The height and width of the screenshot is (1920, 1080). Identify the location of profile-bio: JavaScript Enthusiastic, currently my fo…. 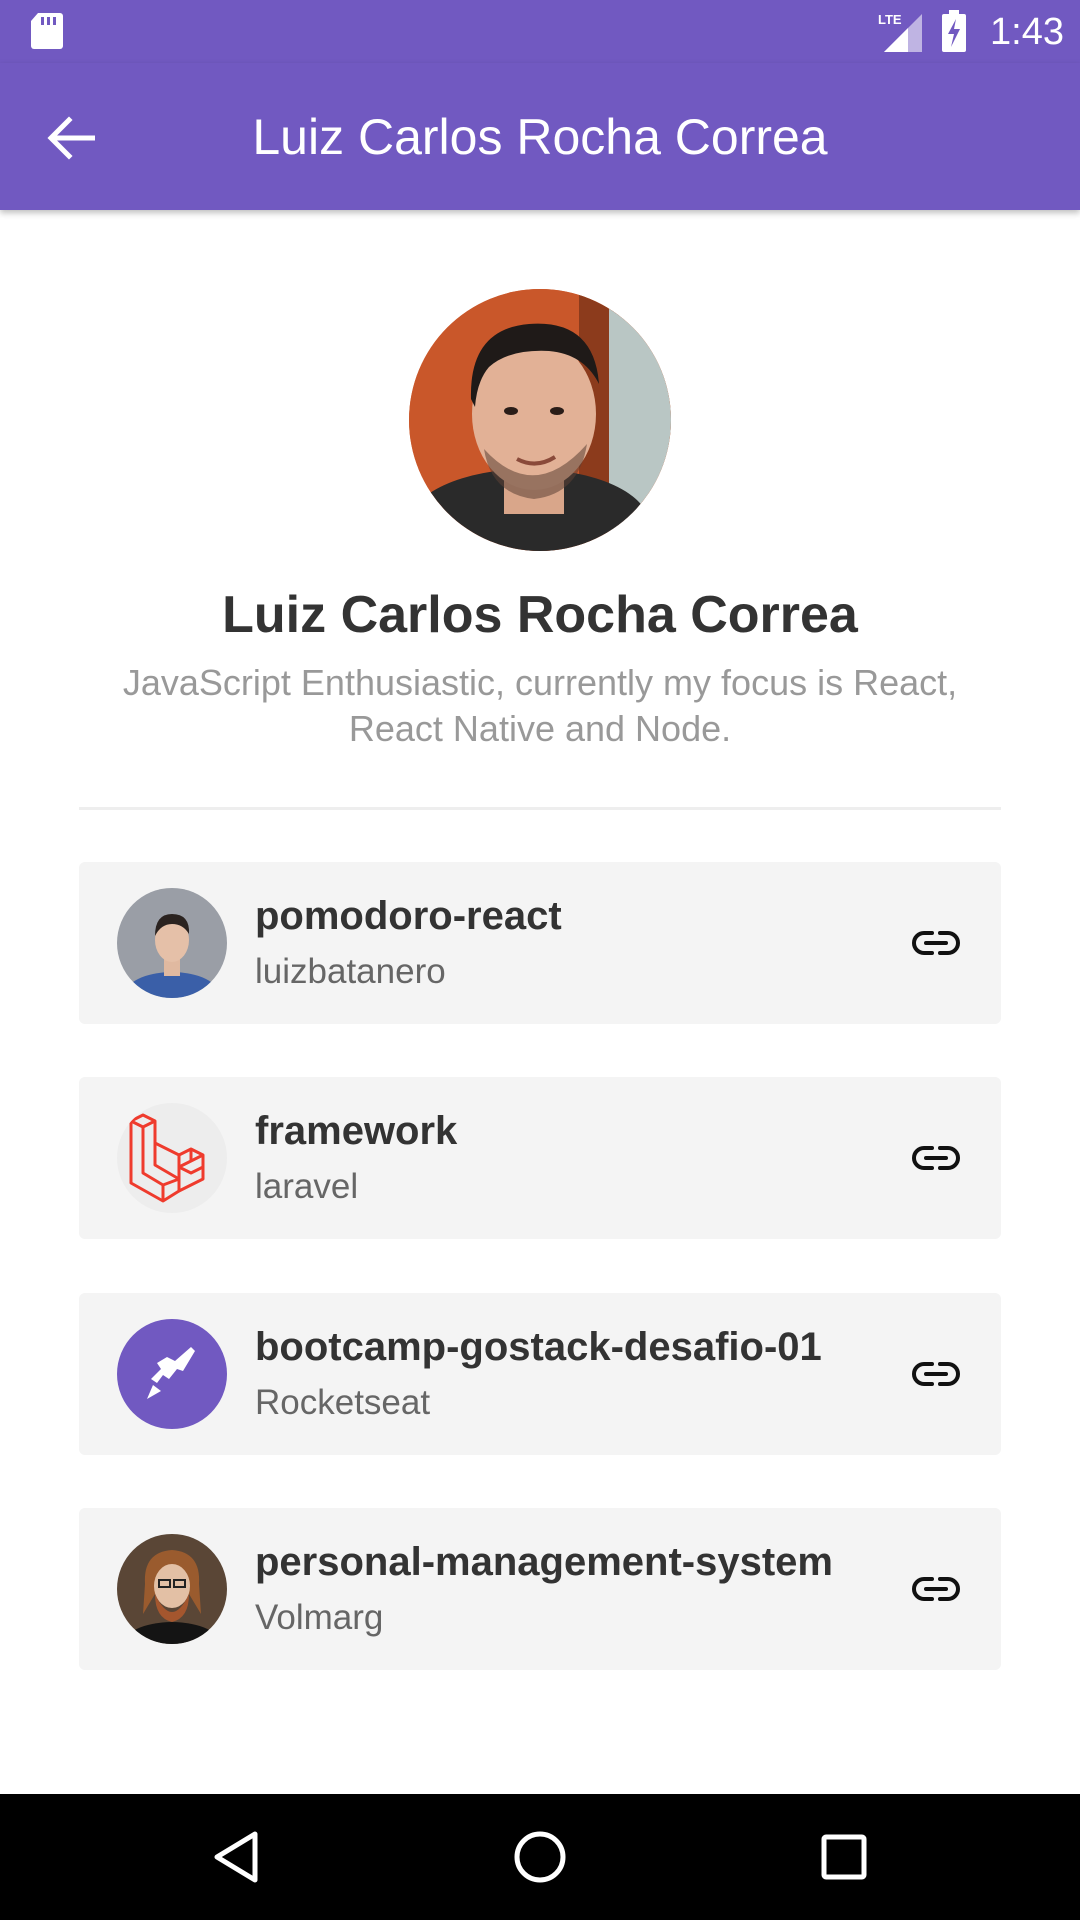
(540, 705).